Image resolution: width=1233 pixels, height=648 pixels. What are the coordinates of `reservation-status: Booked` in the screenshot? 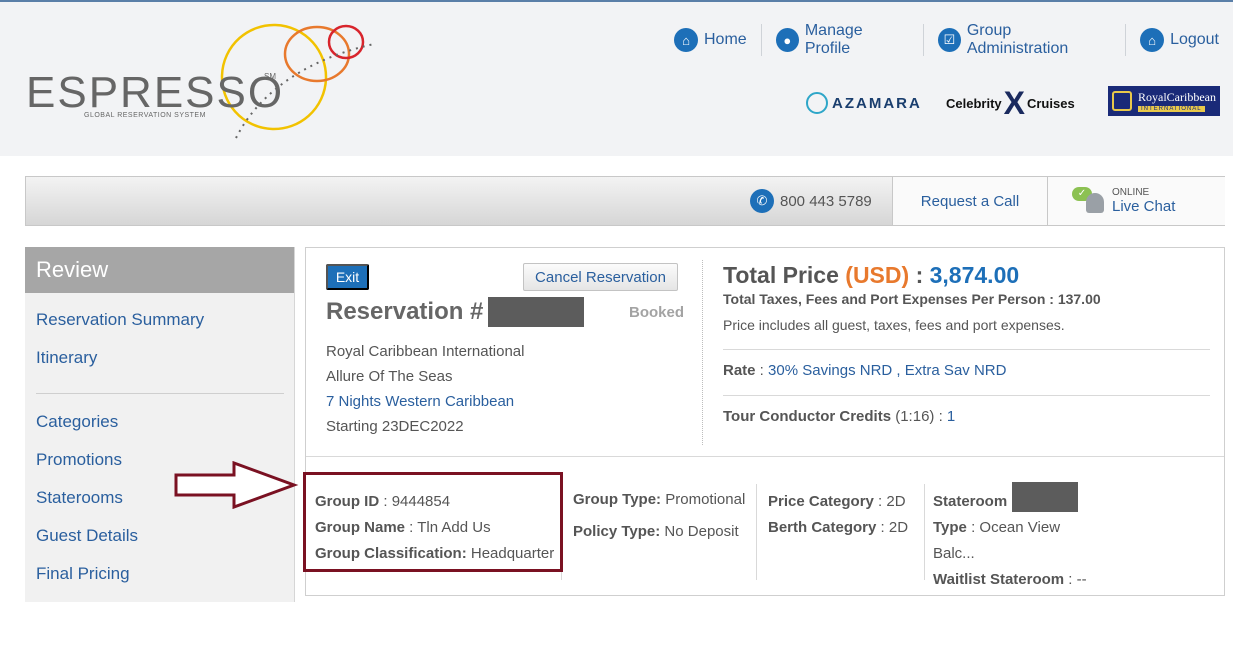 It's located at (657, 312).